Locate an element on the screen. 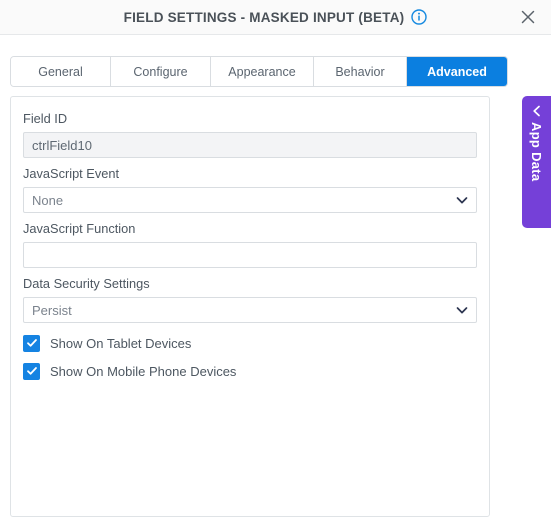 Image resolution: width=551 pixels, height=522 pixels. javascript-function-input is located at coordinates (250, 255).